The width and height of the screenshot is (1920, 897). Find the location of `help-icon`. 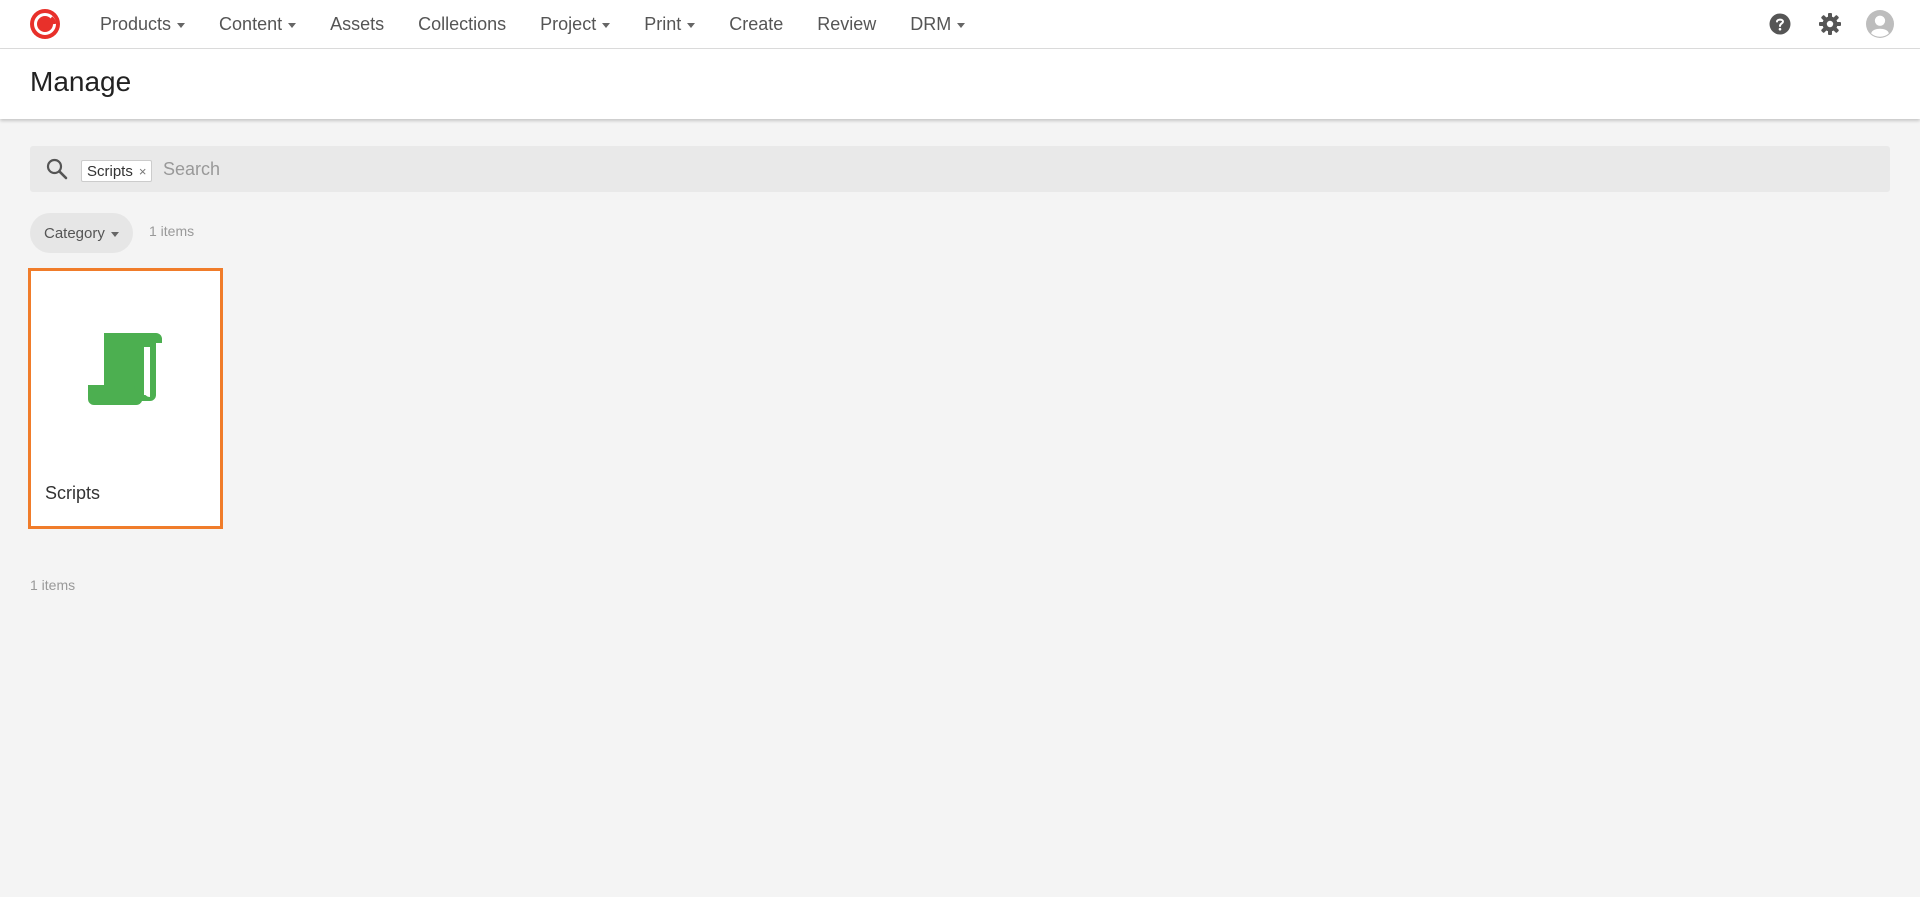

help-icon is located at coordinates (1780, 24).